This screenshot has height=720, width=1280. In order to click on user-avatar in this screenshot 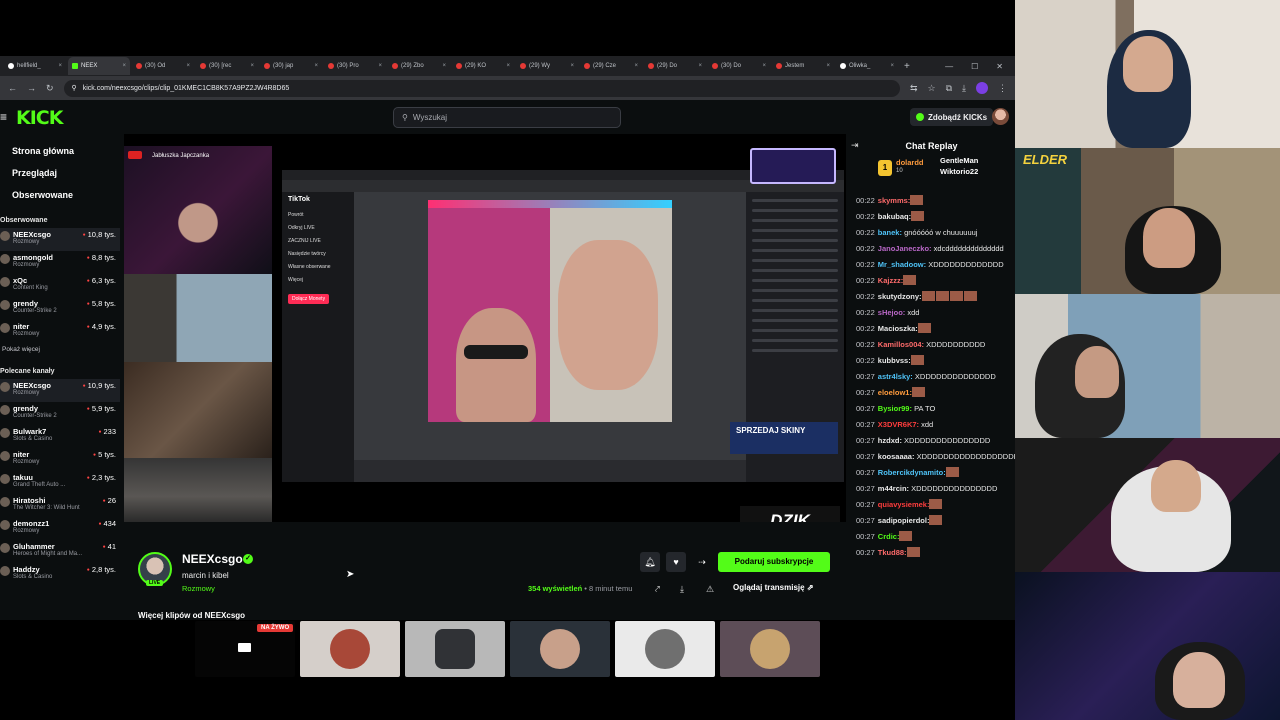, I will do `click(1000, 116)`.